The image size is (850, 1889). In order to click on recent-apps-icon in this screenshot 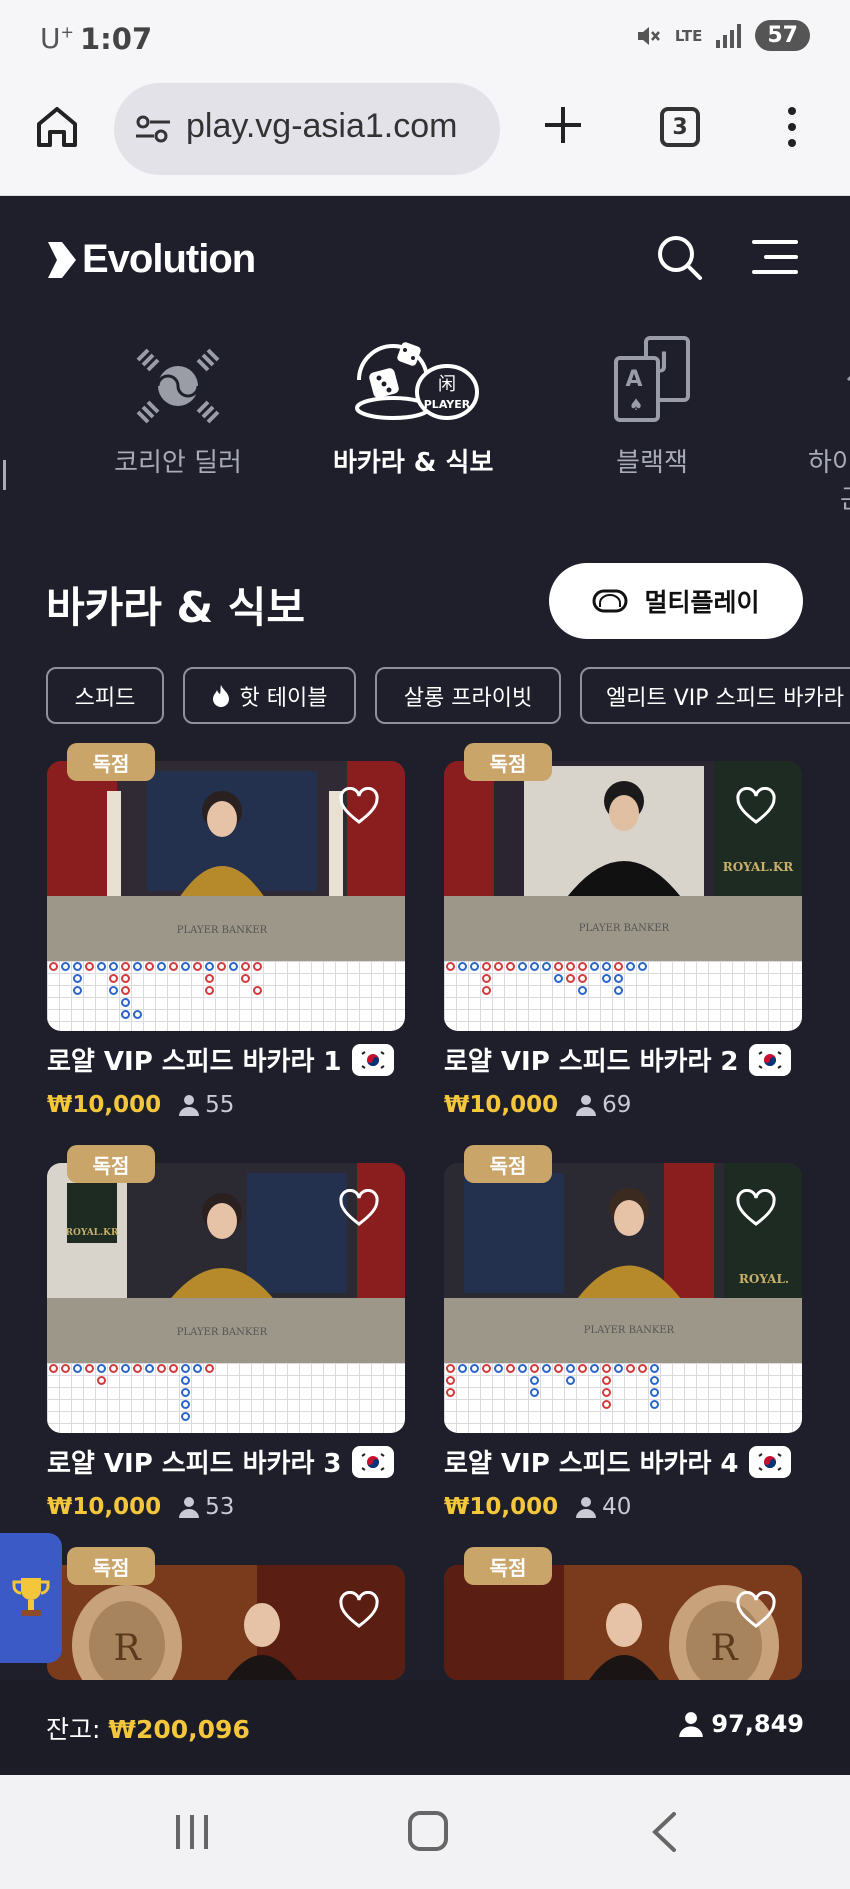, I will do `click(192, 1832)`.